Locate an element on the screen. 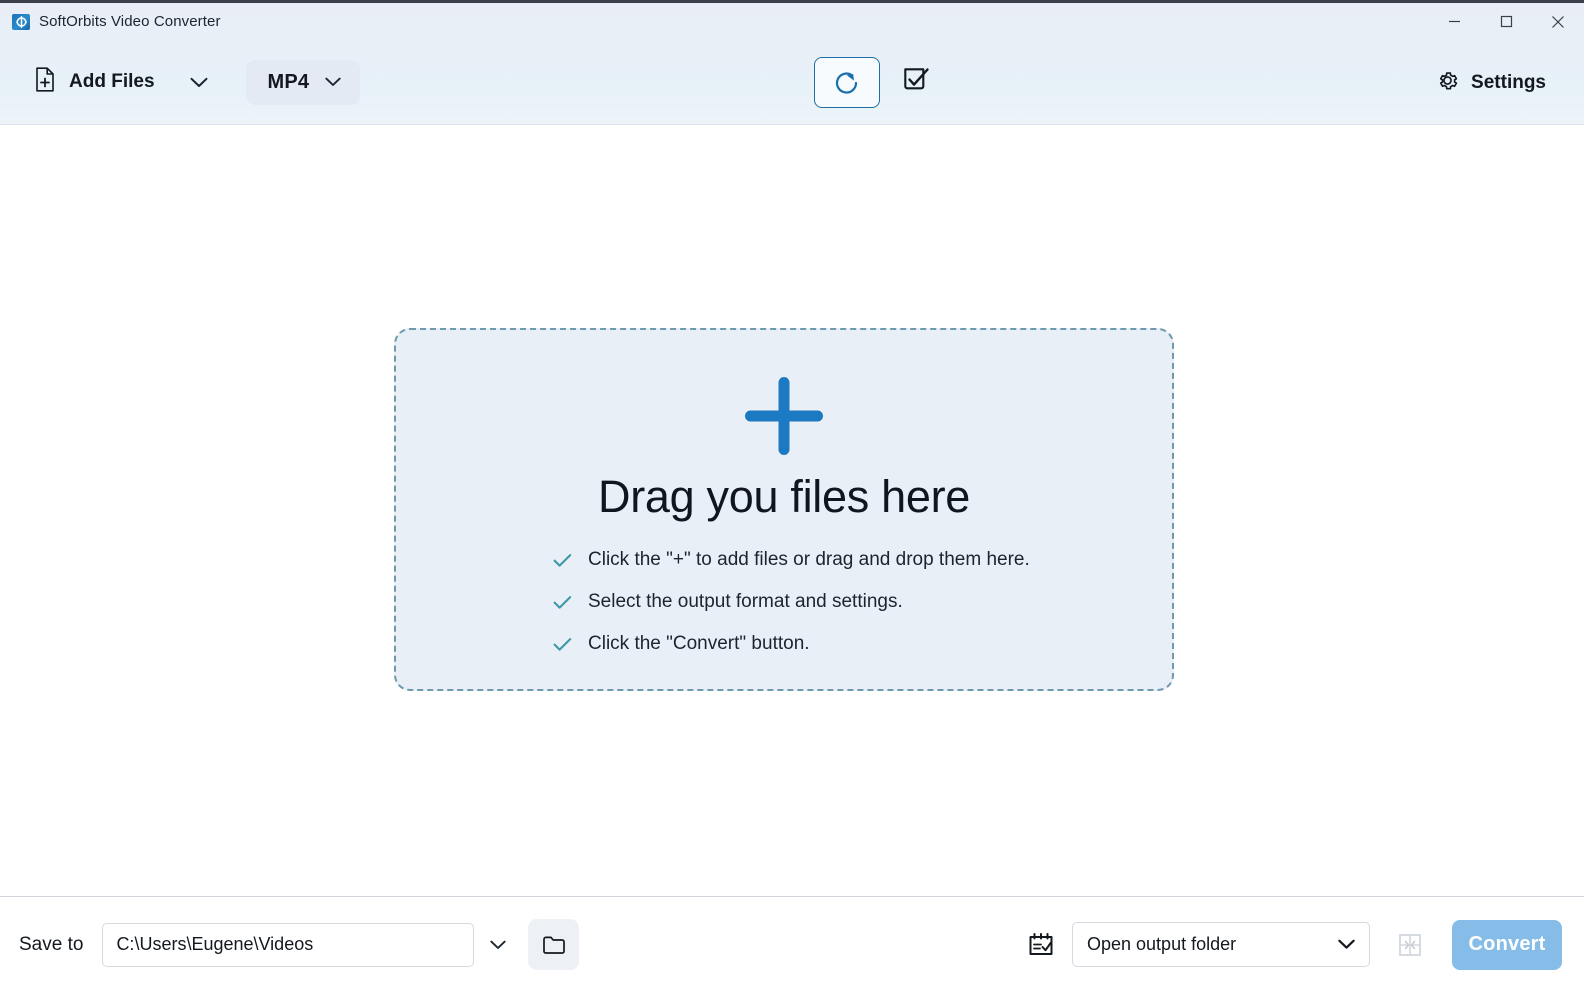  file-add-icon is located at coordinates (45, 82).